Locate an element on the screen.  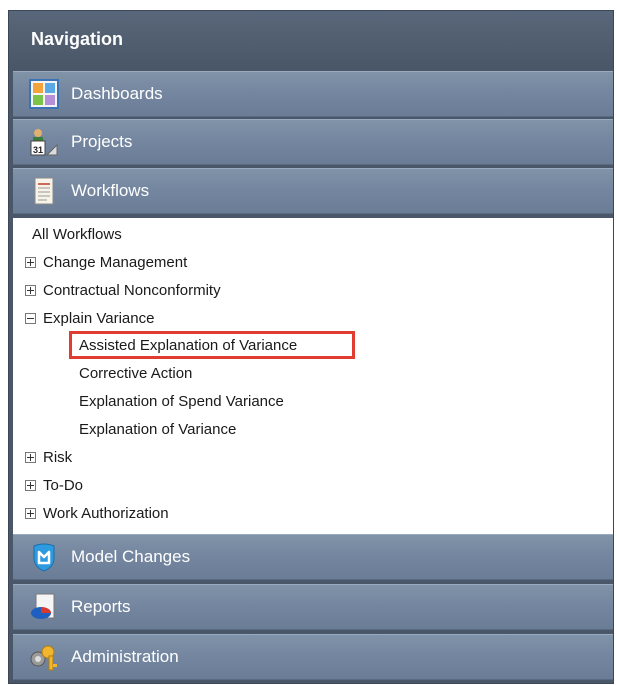
svg-text: 31 is located at coordinates (38, 150).